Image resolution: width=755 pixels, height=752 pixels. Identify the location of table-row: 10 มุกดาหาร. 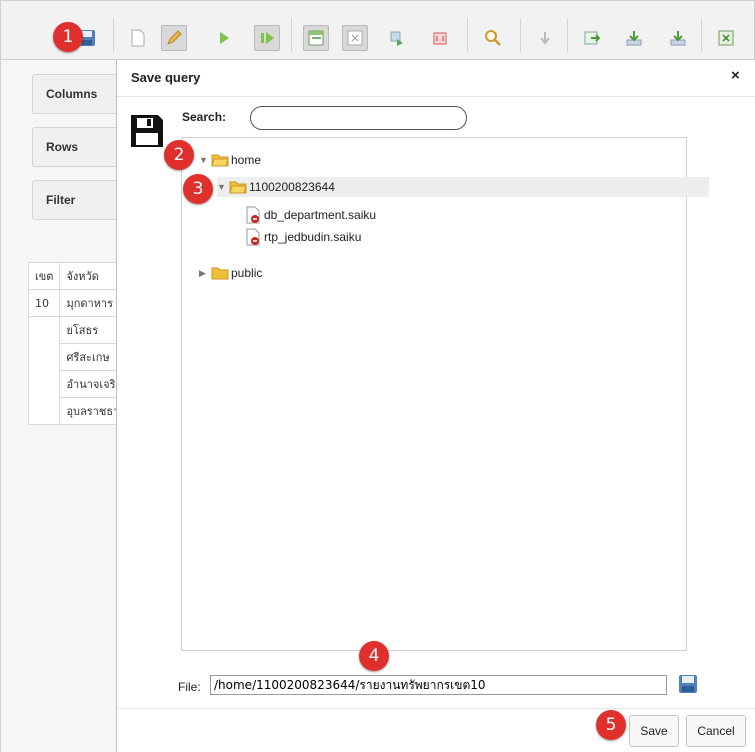
(75, 303).